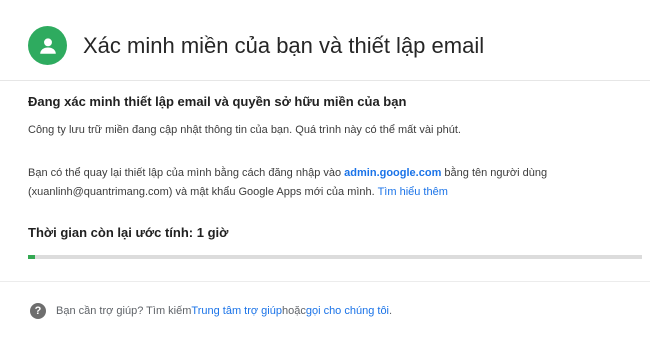 The width and height of the screenshot is (650, 340). I want to click on progress-fill, so click(32, 257).